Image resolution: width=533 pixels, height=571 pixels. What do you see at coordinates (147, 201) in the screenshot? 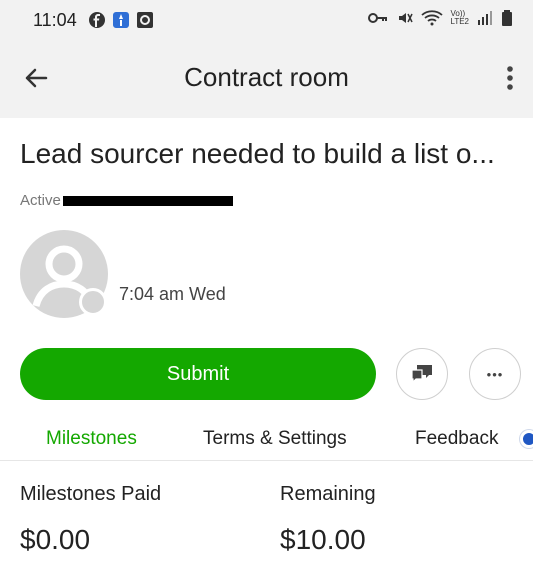
I see `redaction-bar` at bounding box center [147, 201].